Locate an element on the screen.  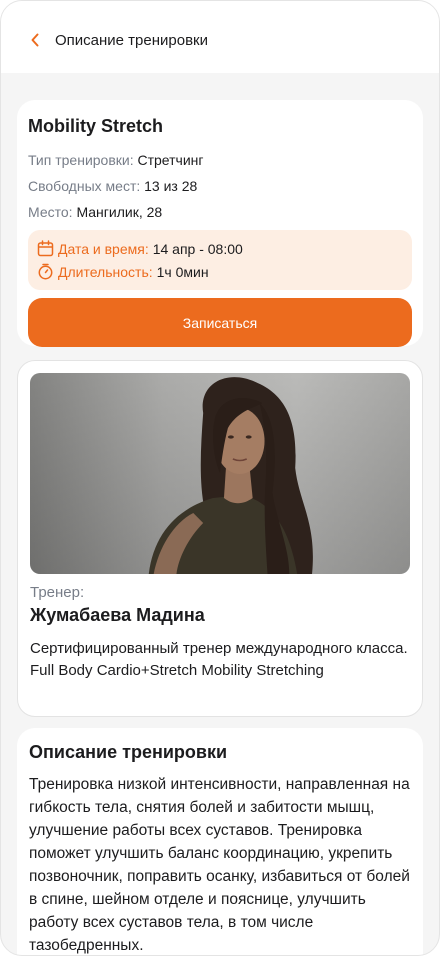
place-row: Место: Мангилик, 28 is located at coordinates (220, 212).